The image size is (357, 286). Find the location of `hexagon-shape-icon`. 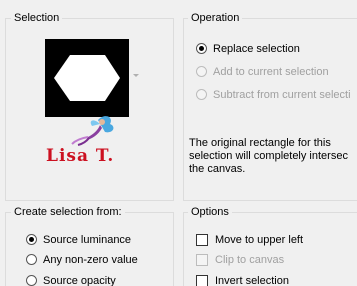

hexagon-shape-icon is located at coordinates (87, 78).